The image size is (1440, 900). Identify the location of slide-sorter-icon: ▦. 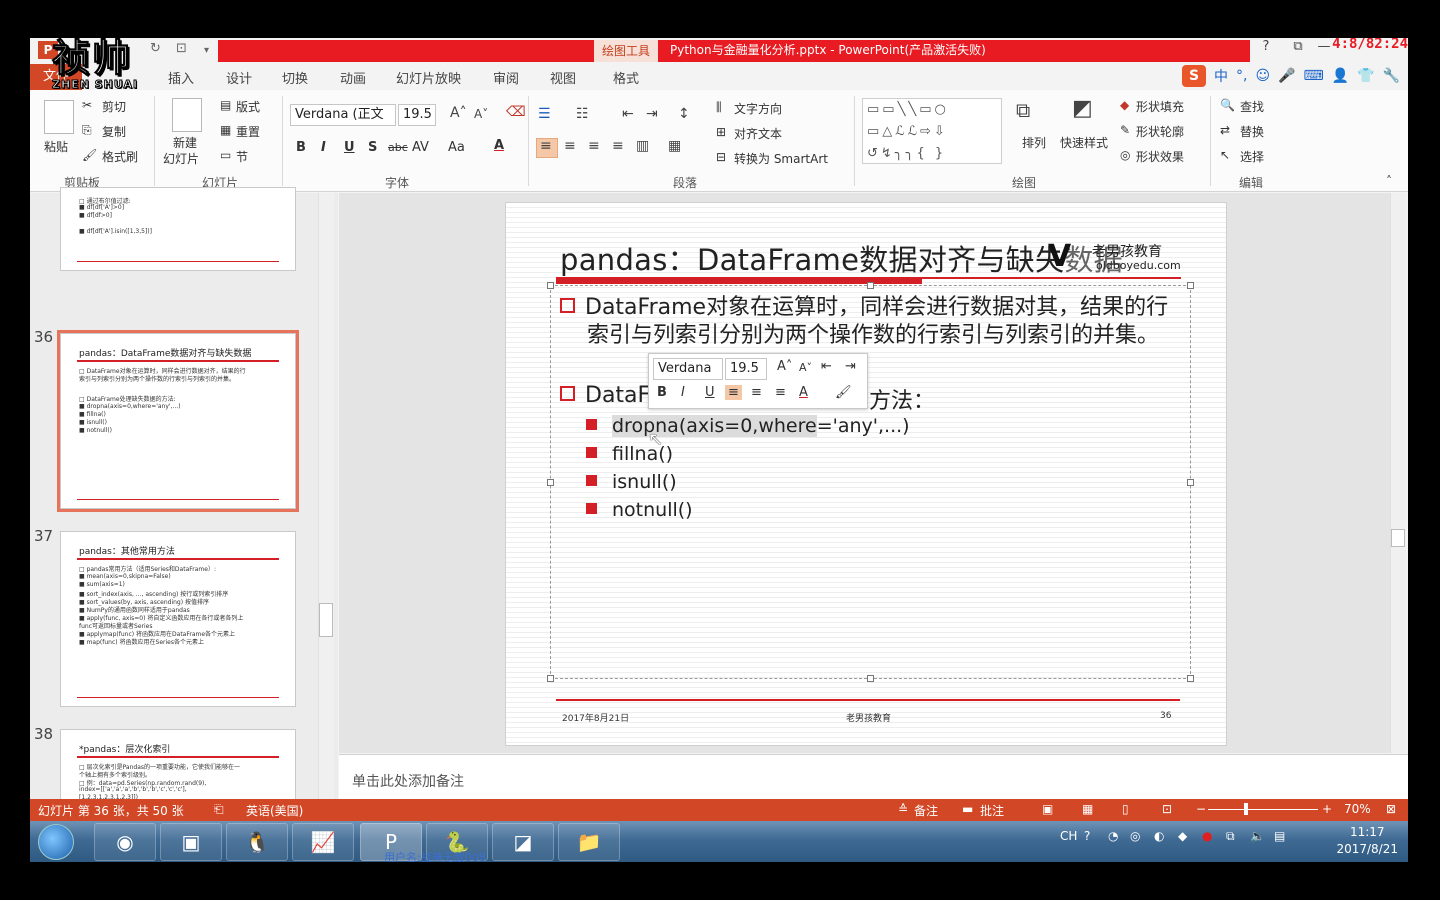
(1087, 809).